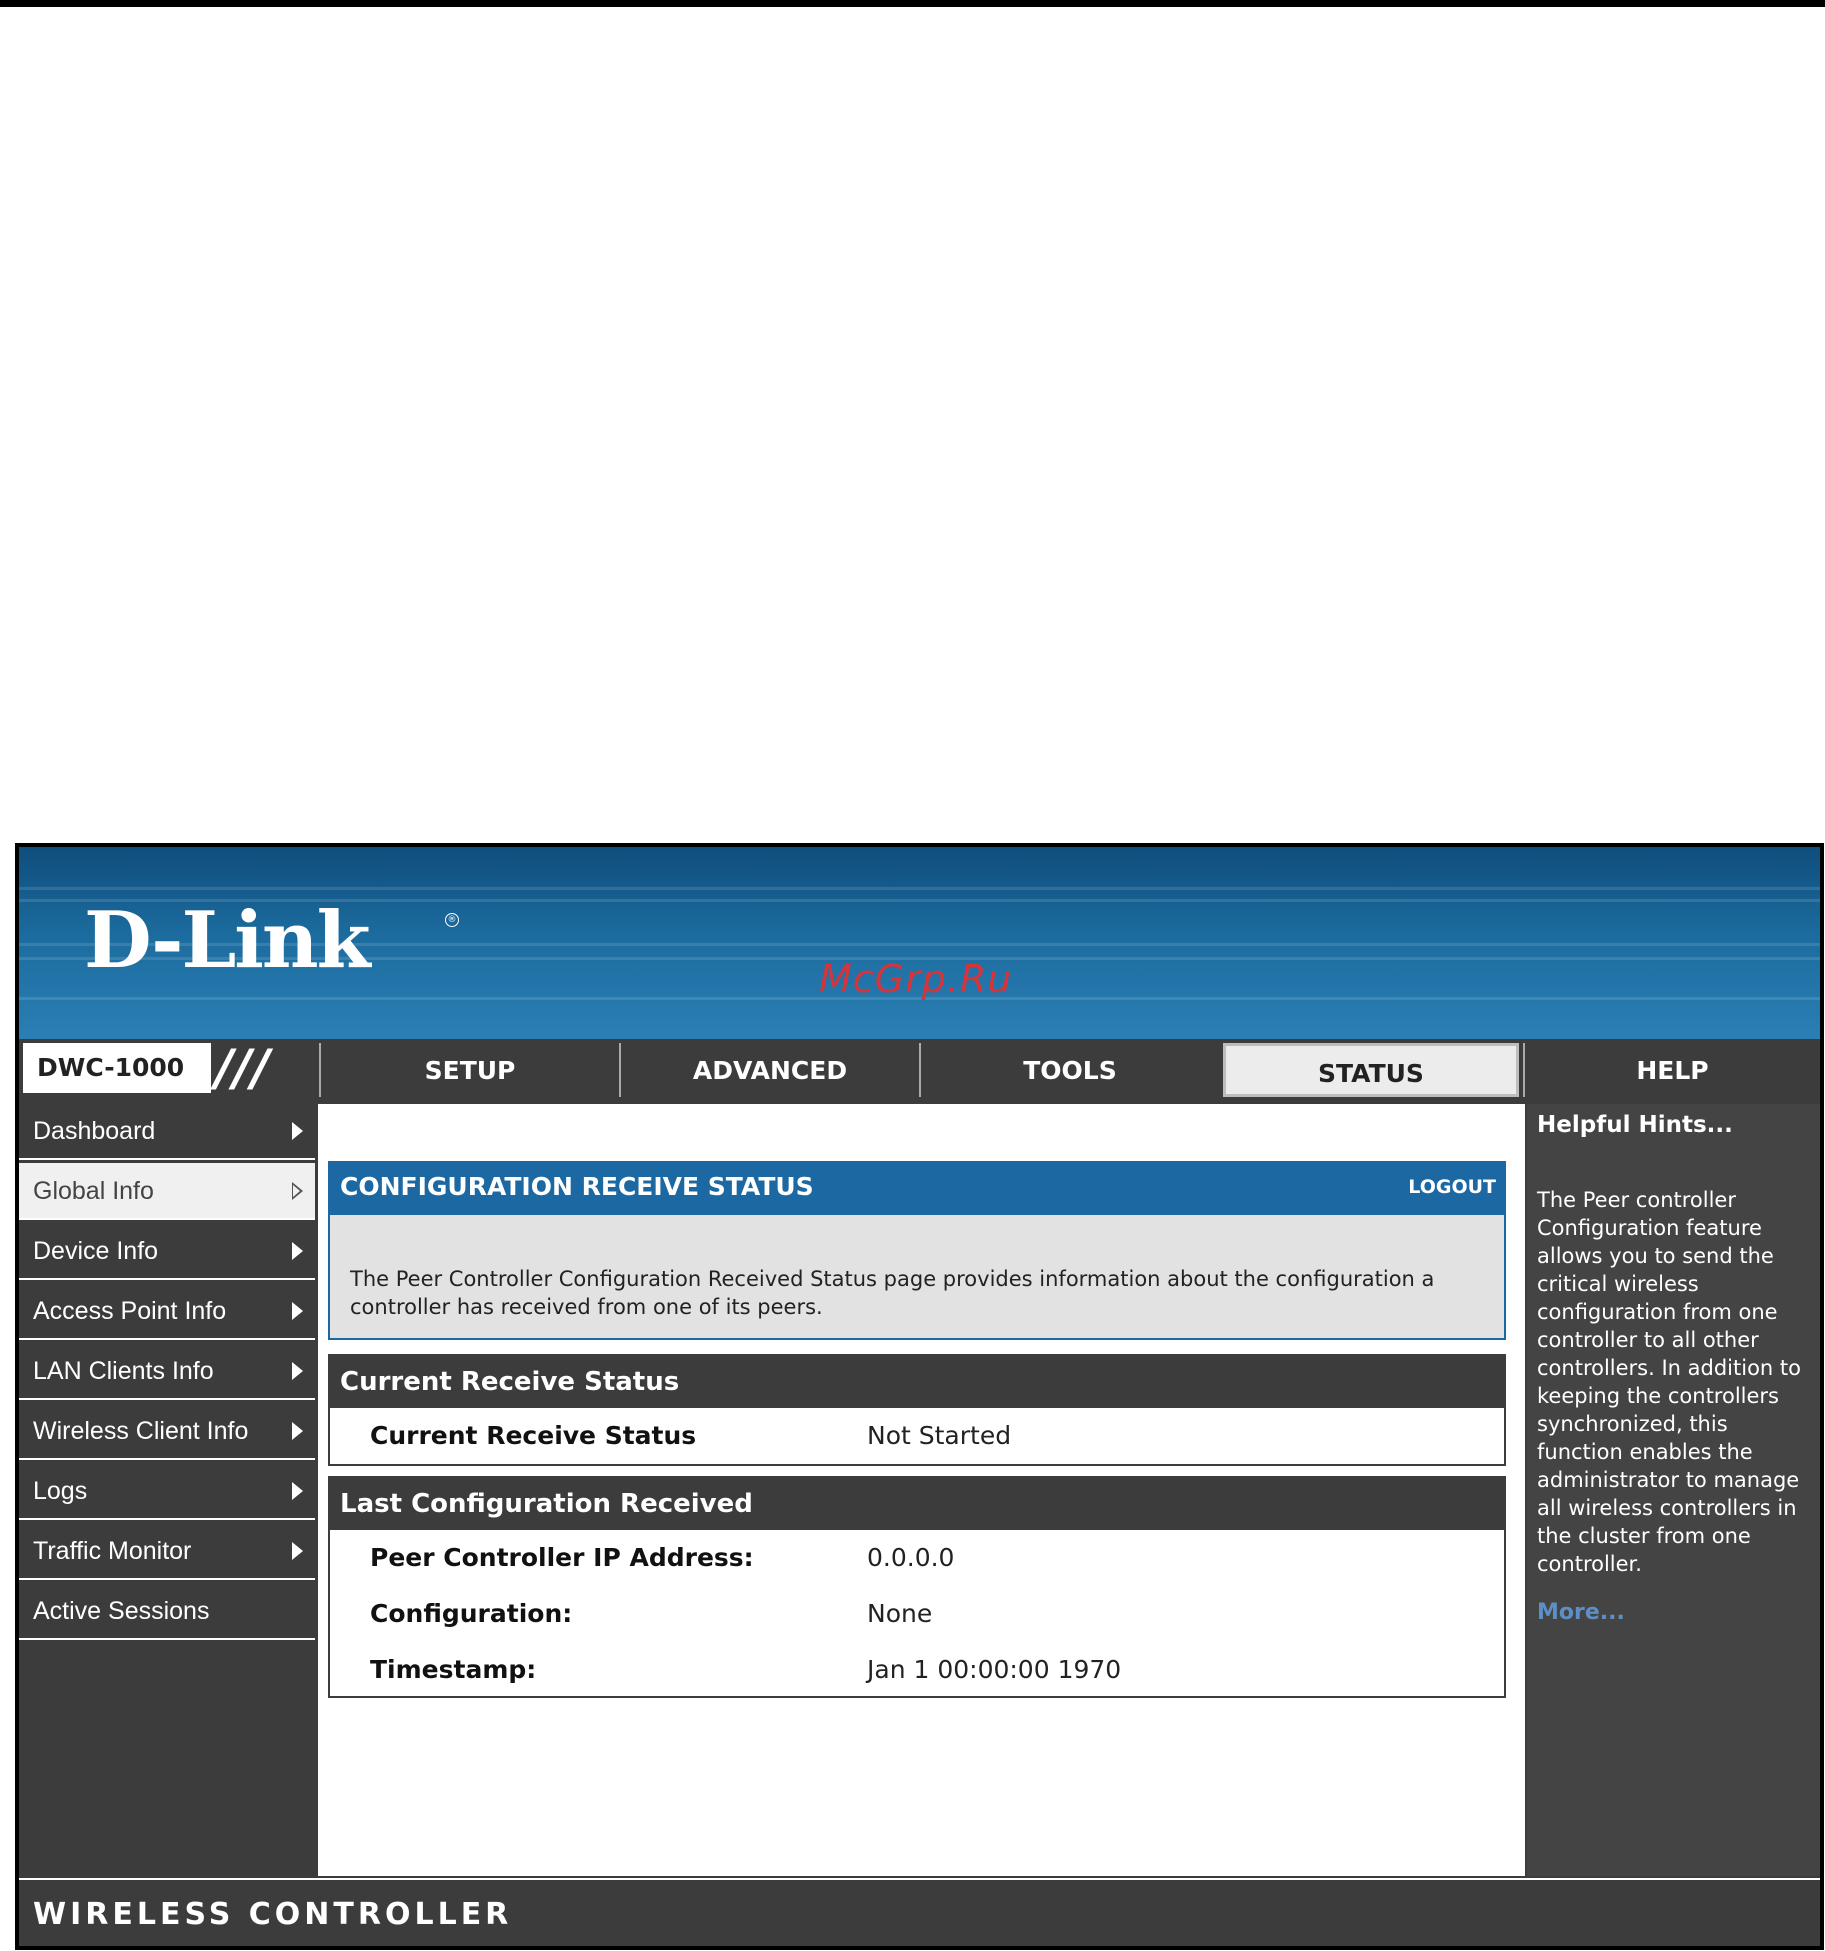  What do you see at coordinates (141, 1431) in the screenshot?
I see `sidebar-item-label: Wireless Client Info` at bounding box center [141, 1431].